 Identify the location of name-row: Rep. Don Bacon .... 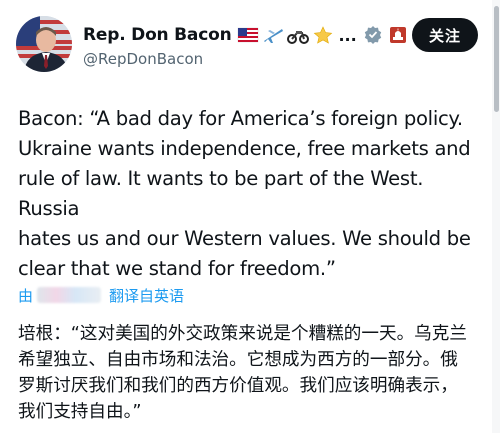
(246, 35).